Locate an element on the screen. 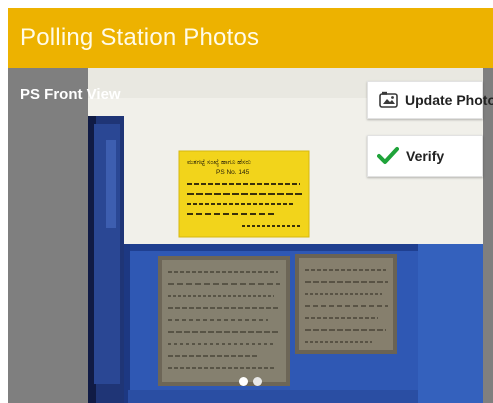 The width and height of the screenshot is (493, 403). verify-label: Verify is located at coordinates (425, 156).